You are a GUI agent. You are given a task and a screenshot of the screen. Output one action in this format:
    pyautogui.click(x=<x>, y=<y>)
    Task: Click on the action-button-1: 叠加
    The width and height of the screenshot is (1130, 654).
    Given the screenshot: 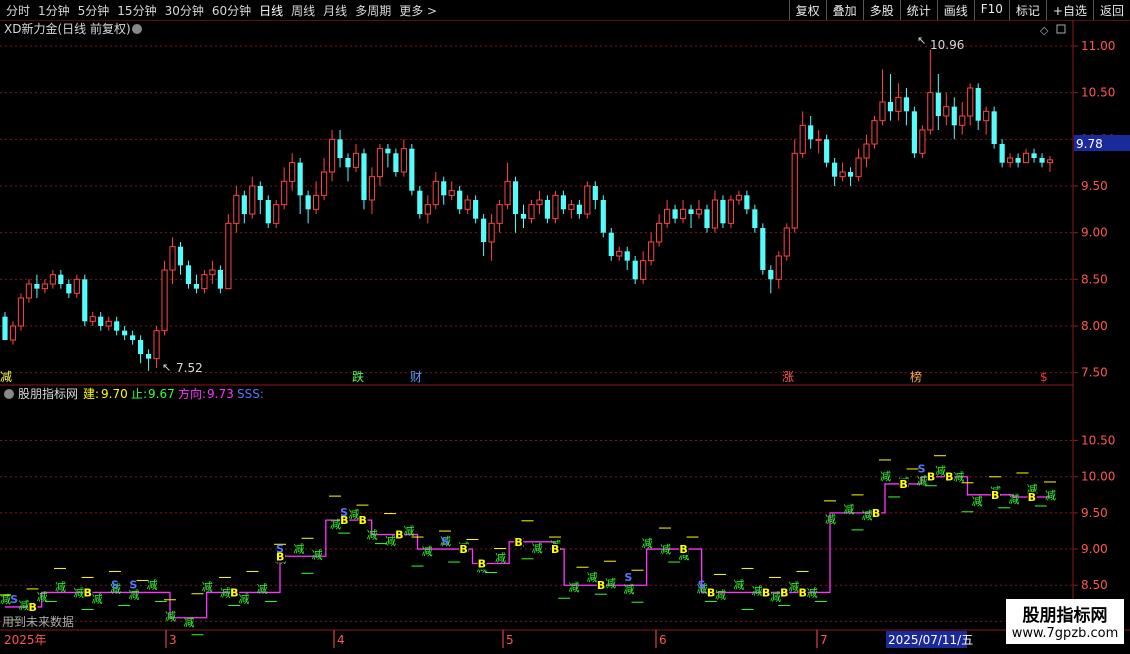 What is the action you would take?
    pyautogui.click(x=844, y=10)
    